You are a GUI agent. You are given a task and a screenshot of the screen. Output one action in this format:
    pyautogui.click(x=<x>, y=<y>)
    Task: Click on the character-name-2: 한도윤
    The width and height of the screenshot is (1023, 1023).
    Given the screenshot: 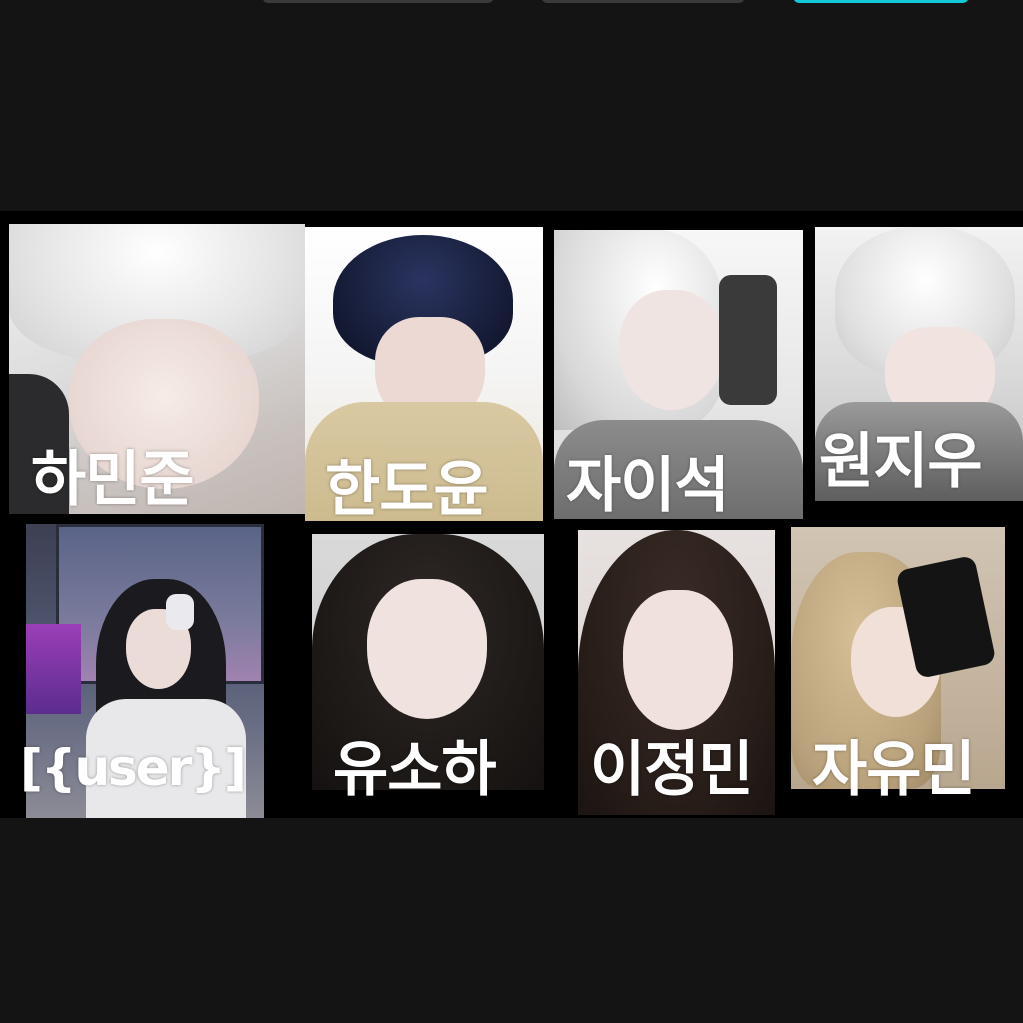 What is the action you would take?
    pyautogui.click(x=407, y=490)
    